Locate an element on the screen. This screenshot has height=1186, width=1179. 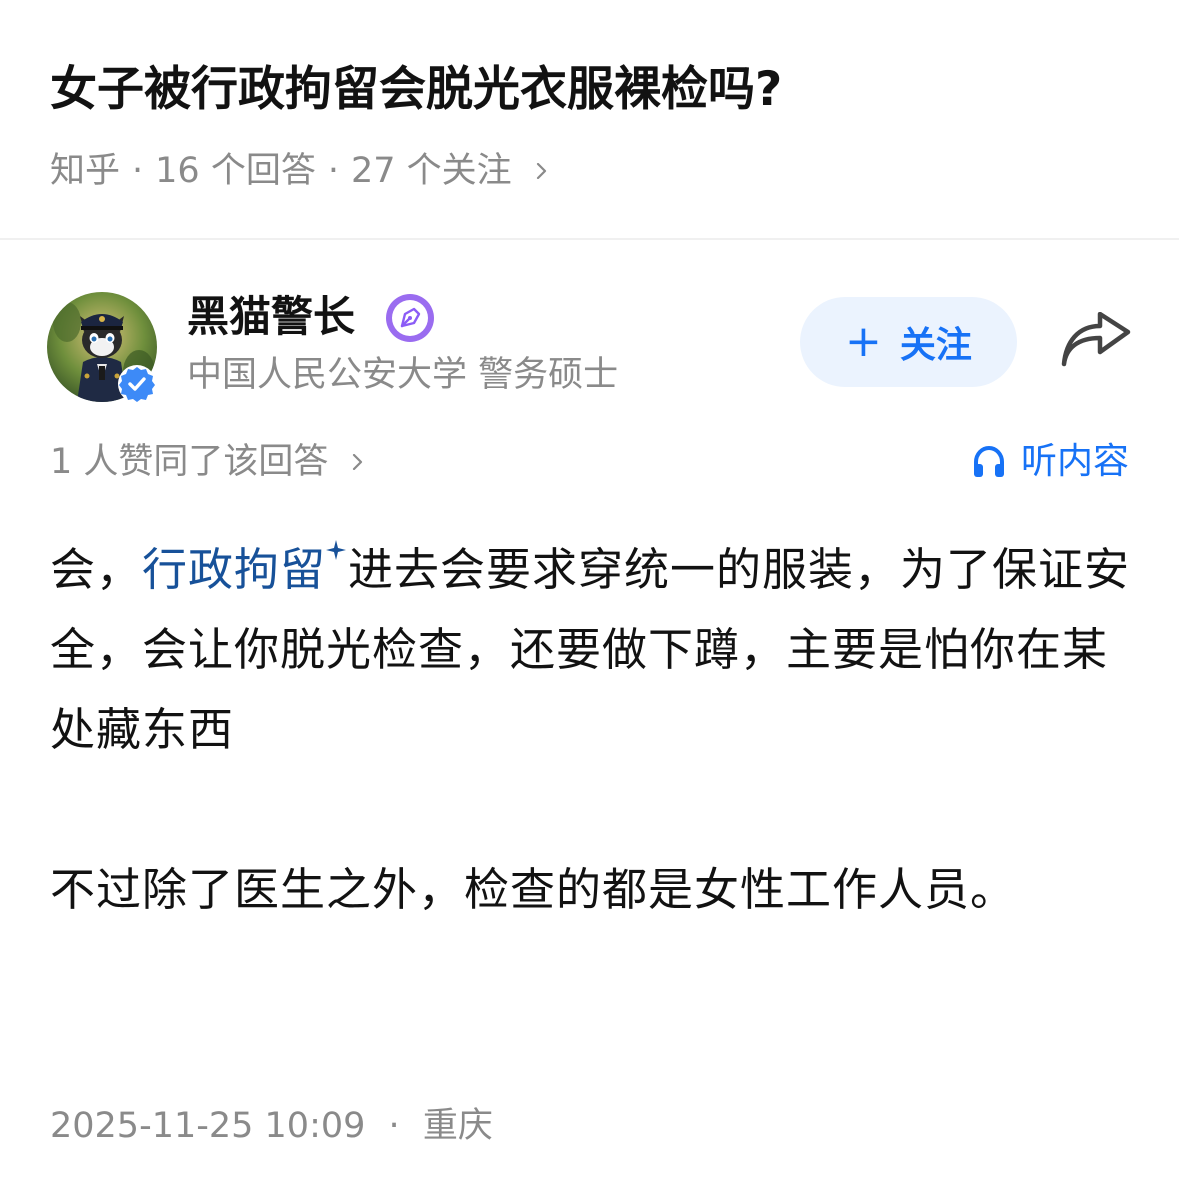
post-footer: 2025-11-25 10:09 · 重庆 is located at coordinates (271, 1126).